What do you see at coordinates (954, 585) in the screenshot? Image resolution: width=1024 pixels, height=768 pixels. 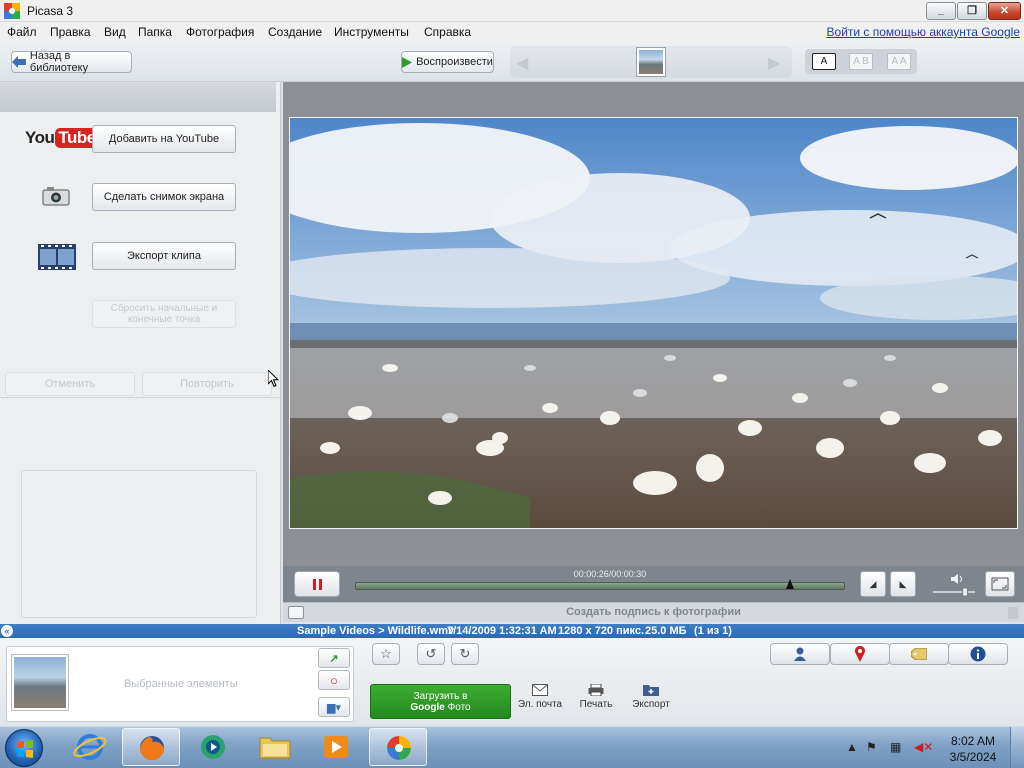 I see `volume-slider` at bounding box center [954, 585].